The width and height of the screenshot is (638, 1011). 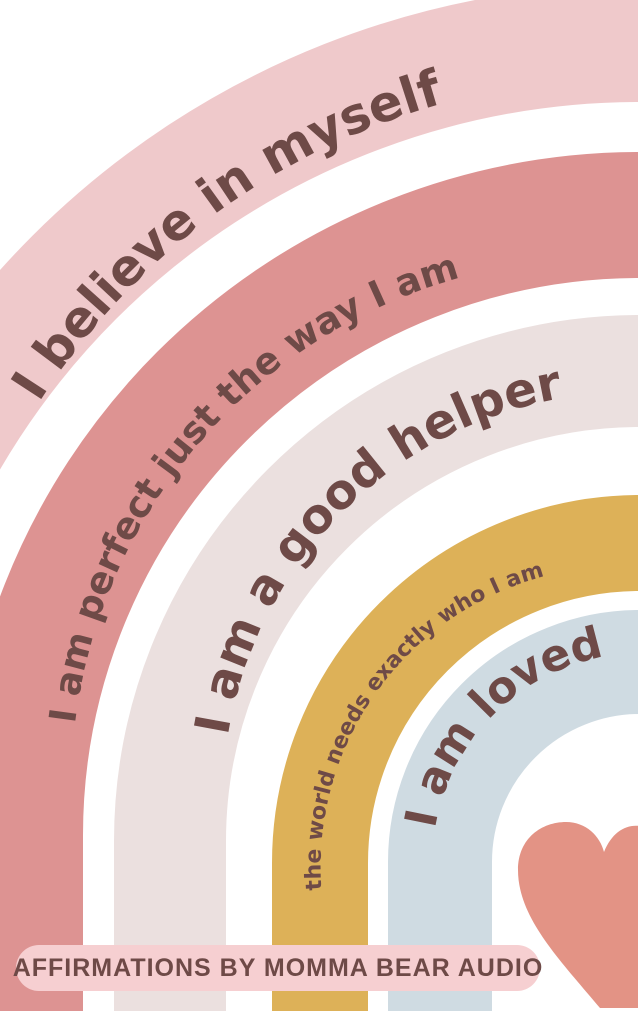 I want to click on footer-credit-text: AFFIRMATIONS BY MOMMA BEAR AUDIO, so click(x=278, y=967).